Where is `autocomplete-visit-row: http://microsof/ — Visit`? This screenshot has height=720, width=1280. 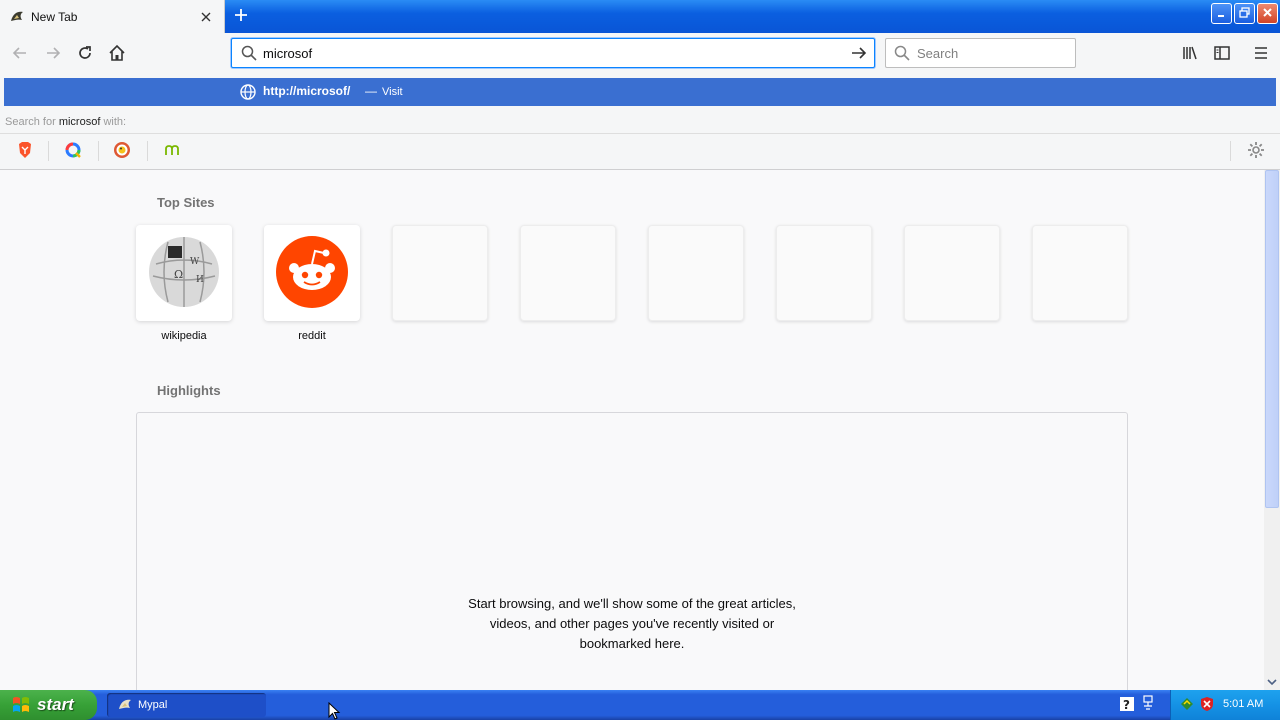 autocomplete-visit-row: http://microsof/ — Visit is located at coordinates (640, 92).